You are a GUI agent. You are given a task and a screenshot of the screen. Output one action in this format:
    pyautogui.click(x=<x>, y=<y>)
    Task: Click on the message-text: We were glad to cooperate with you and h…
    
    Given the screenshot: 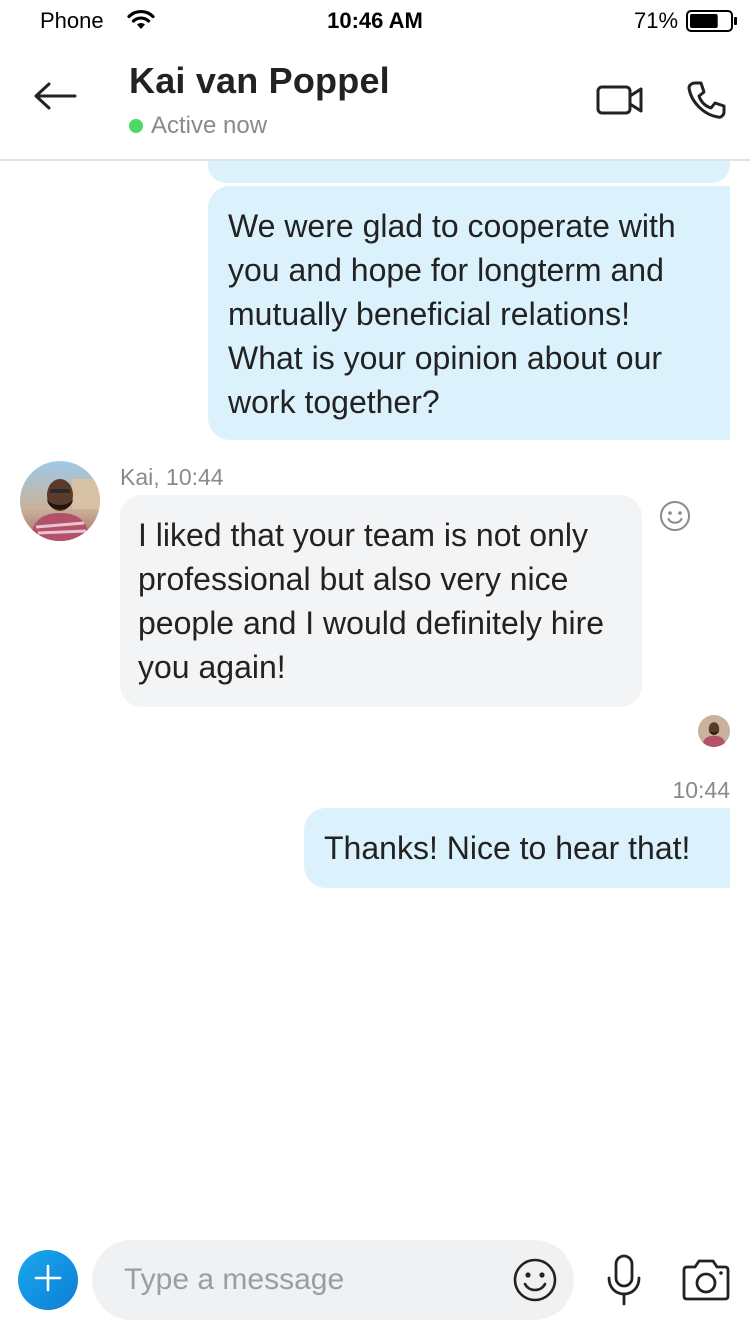 What is the action you would take?
    pyautogui.click(x=452, y=314)
    